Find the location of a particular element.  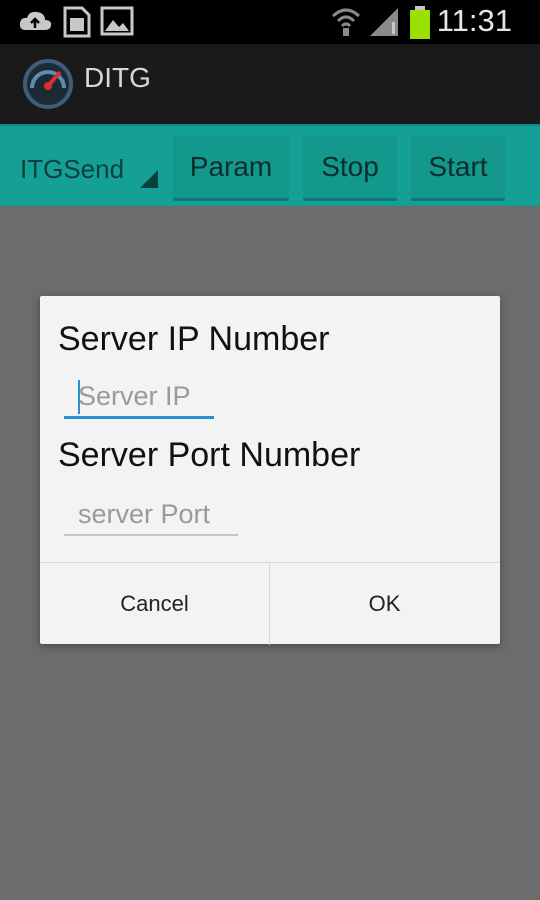

control-toolbar: ITGSend Param Stop Start is located at coordinates (270, 165).